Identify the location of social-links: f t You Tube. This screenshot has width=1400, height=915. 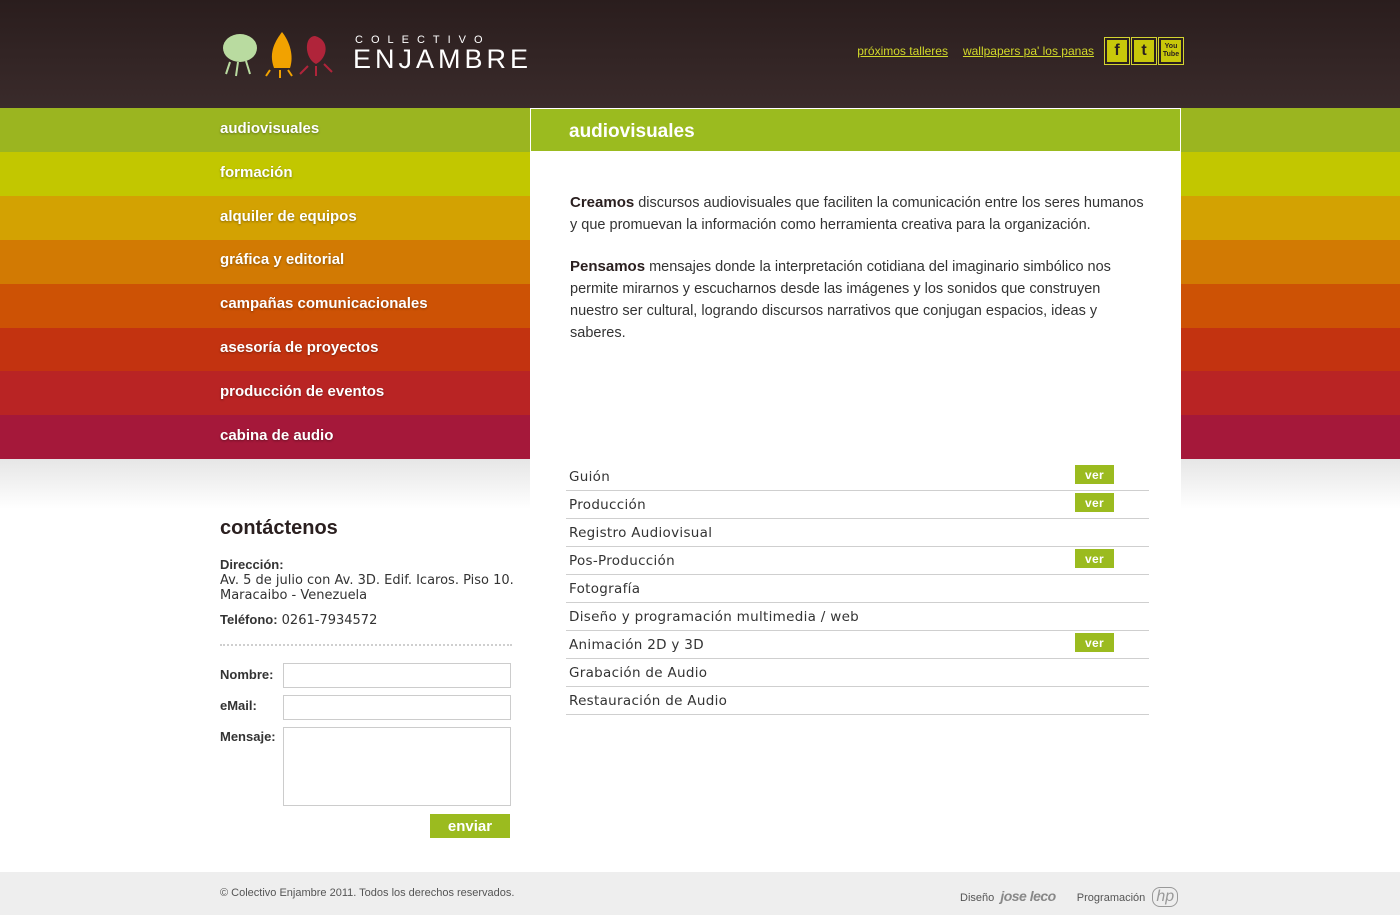
(1144, 51).